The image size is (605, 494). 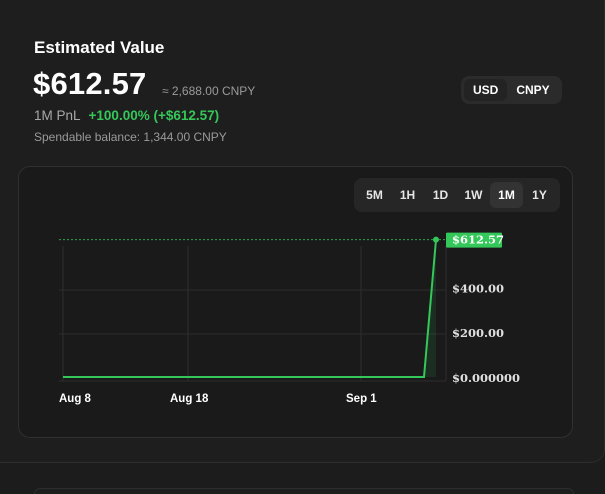 What do you see at coordinates (486, 378) in the screenshot?
I see `y-tick-label: $0.000000` at bounding box center [486, 378].